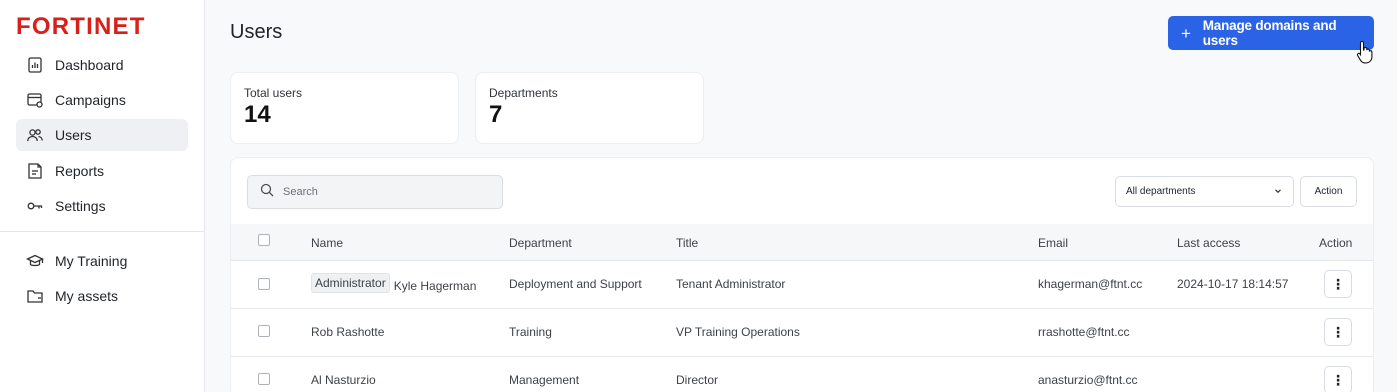 Image resolution: width=1397 pixels, height=392 pixels. What do you see at coordinates (73, 135) in the screenshot?
I see `sidebar-item-label: Users` at bounding box center [73, 135].